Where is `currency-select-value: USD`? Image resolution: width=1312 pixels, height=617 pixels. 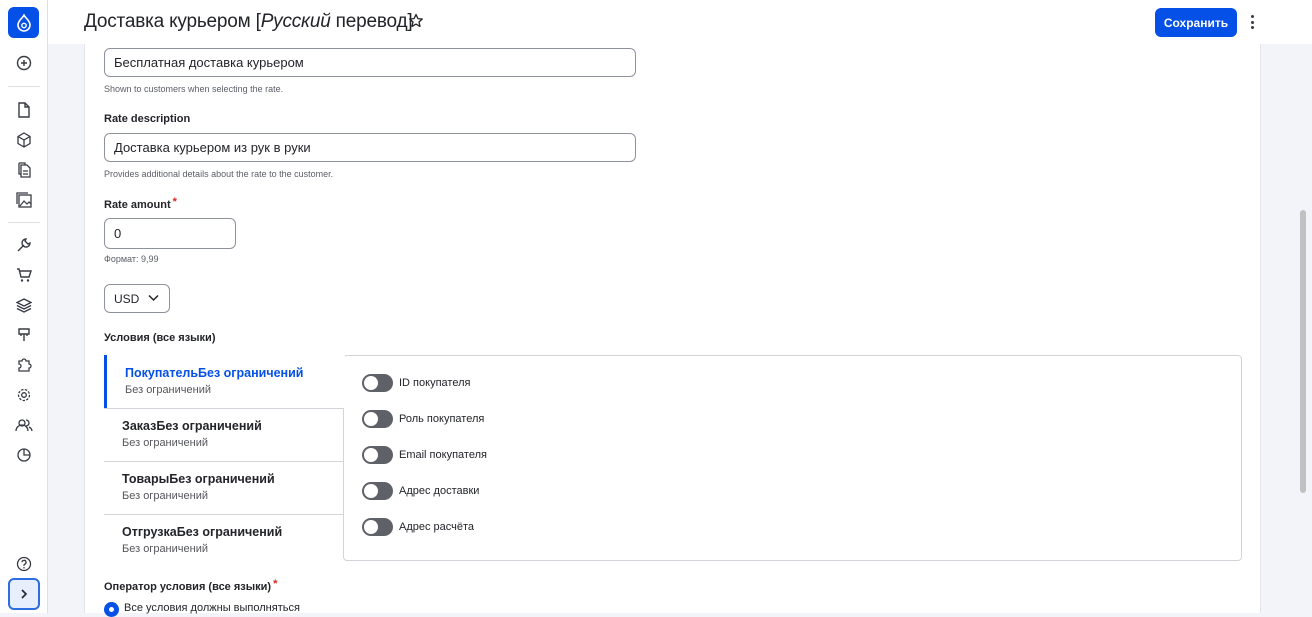 currency-select-value: USD is located at coordinates (127, 298).